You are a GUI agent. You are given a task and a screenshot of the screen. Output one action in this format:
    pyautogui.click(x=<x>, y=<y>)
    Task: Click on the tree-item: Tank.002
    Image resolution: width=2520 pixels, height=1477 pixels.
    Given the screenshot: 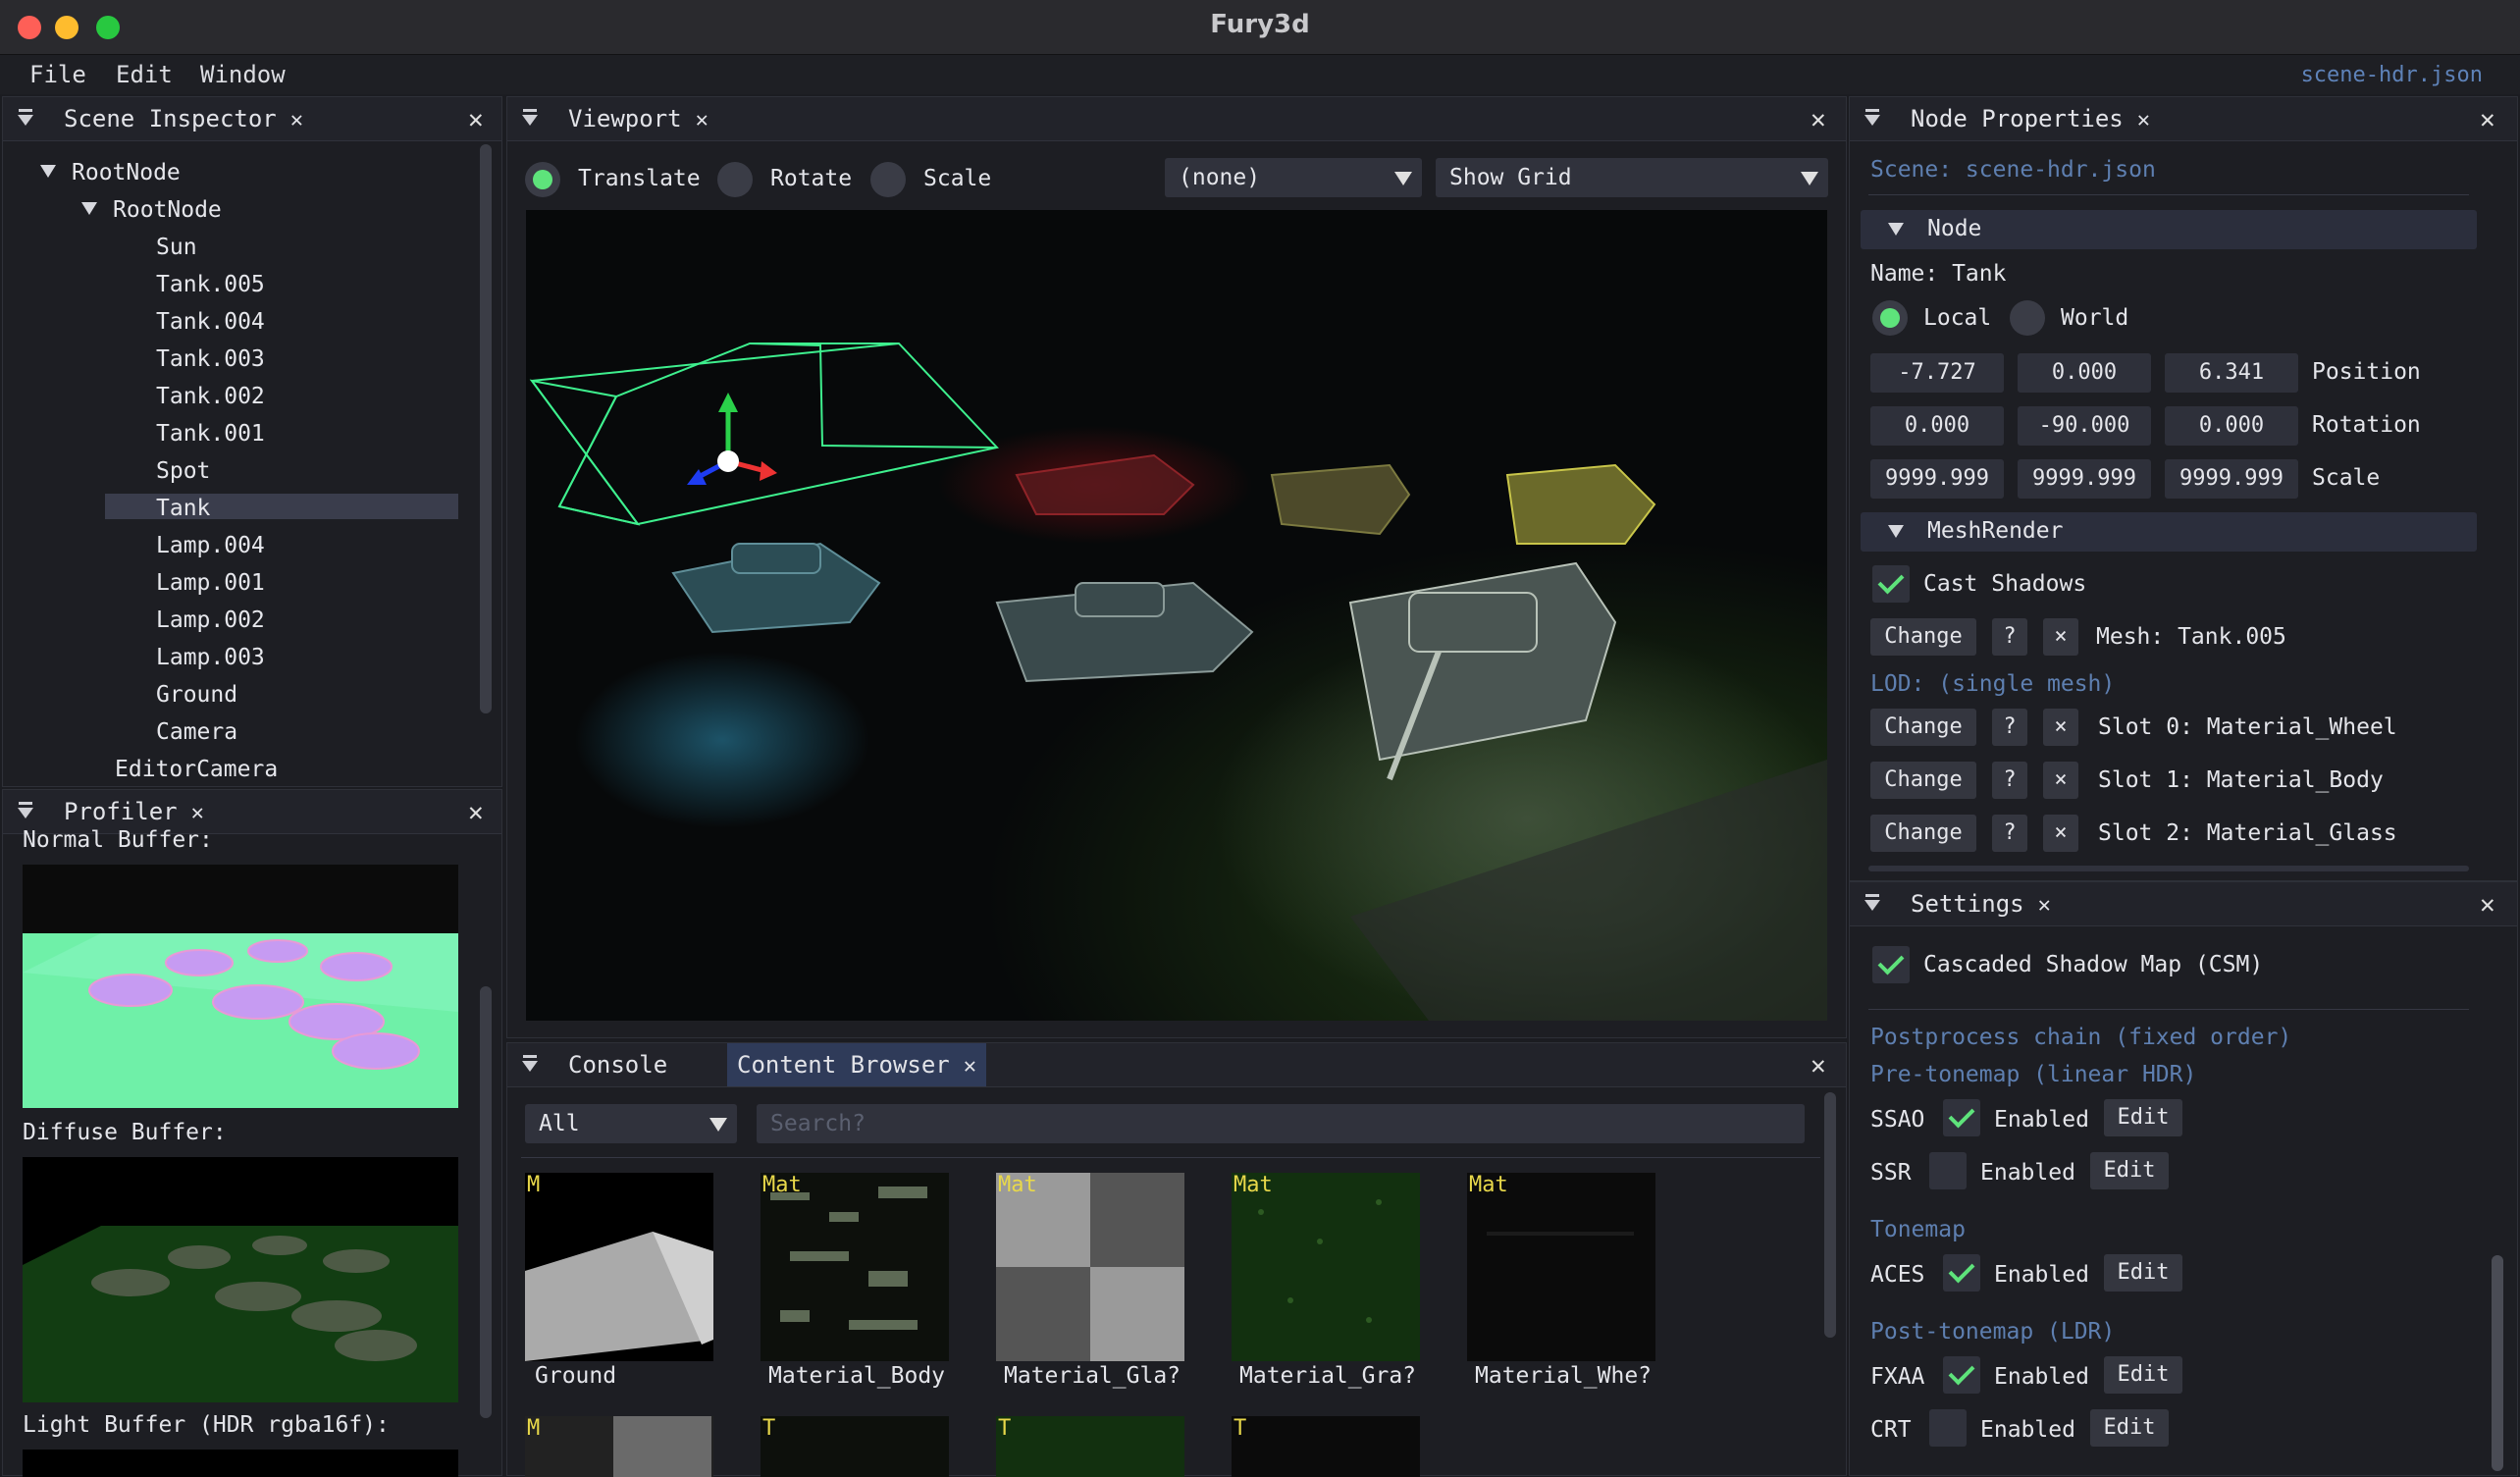 What is the action you would take?
    pyautogui.click(x=210, y=396)
    